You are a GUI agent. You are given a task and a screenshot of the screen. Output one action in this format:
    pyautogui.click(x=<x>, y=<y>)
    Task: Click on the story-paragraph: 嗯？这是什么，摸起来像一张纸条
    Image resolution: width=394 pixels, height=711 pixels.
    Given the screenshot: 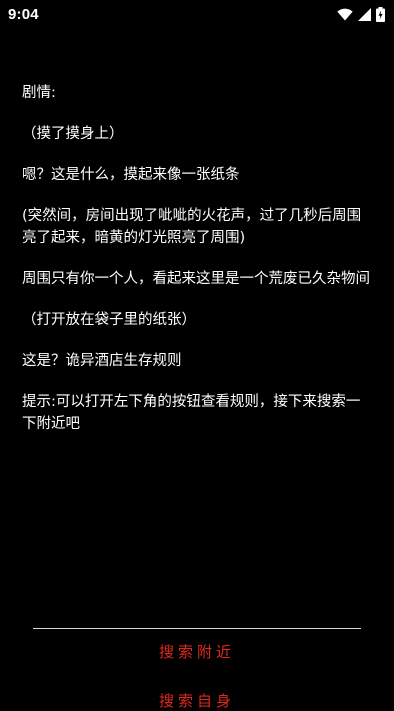 What is the action you would take?
    pyautogui.click(x=131, y=175)
    